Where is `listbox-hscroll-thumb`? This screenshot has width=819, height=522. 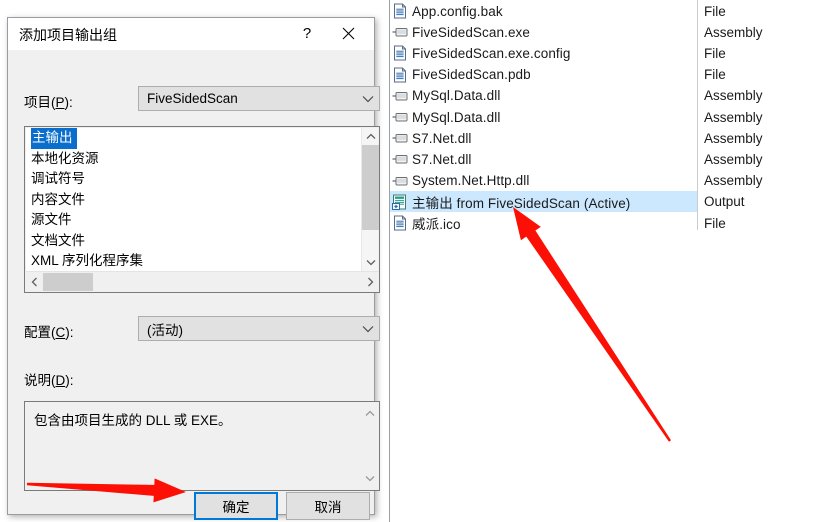 listbox-hscroll-thumb is located at coordinates (68, 282).